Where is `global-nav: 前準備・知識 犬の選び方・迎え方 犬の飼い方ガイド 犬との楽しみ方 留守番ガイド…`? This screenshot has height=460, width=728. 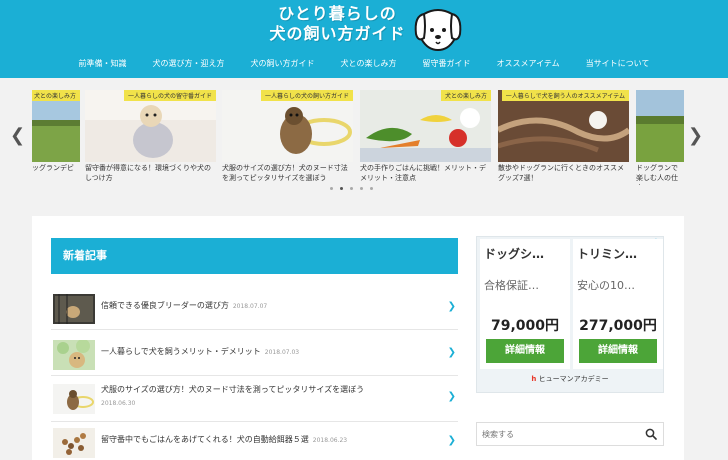 global-nav: 前準備・知識 犬の選び方・迎え方 犬の飼い方ガイド 犬との楽しみ方 留守番ガイド… is located at coordinates (364, 65).